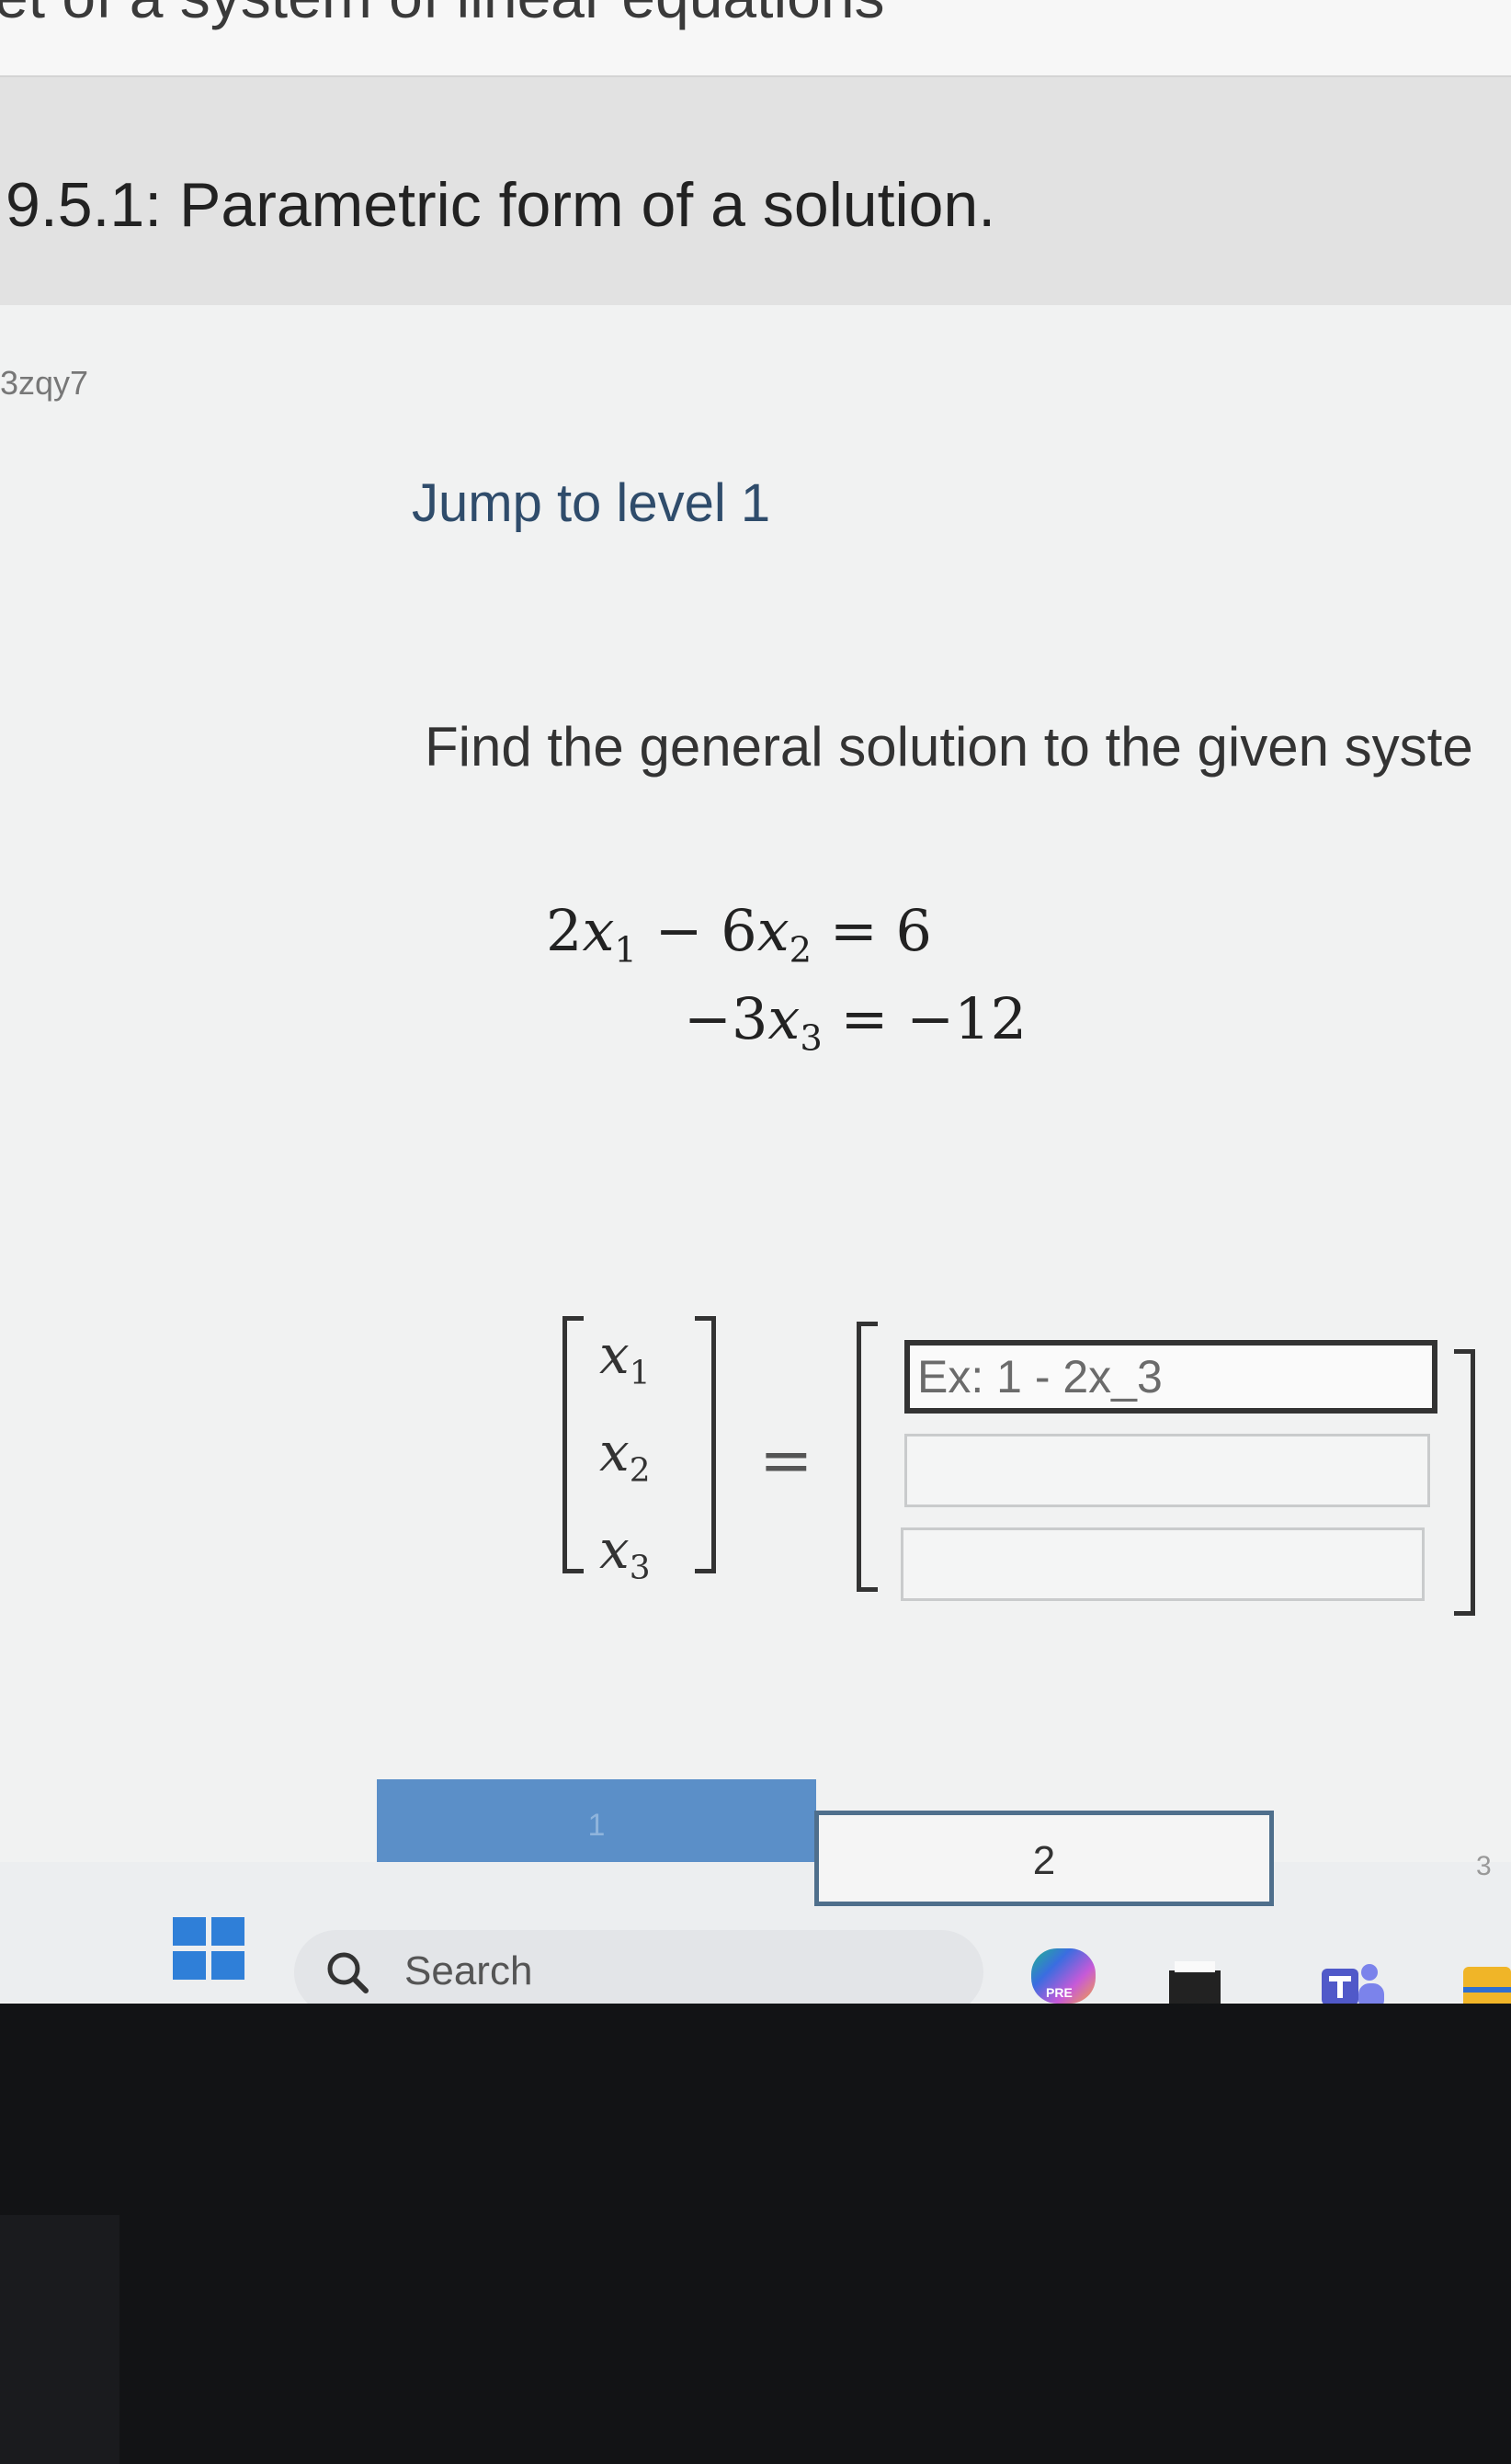  What do you see at coordinates (1464, 1483) in the screenshot?
I see `answer-bracket-close` at bounding box center [1464, 1483].